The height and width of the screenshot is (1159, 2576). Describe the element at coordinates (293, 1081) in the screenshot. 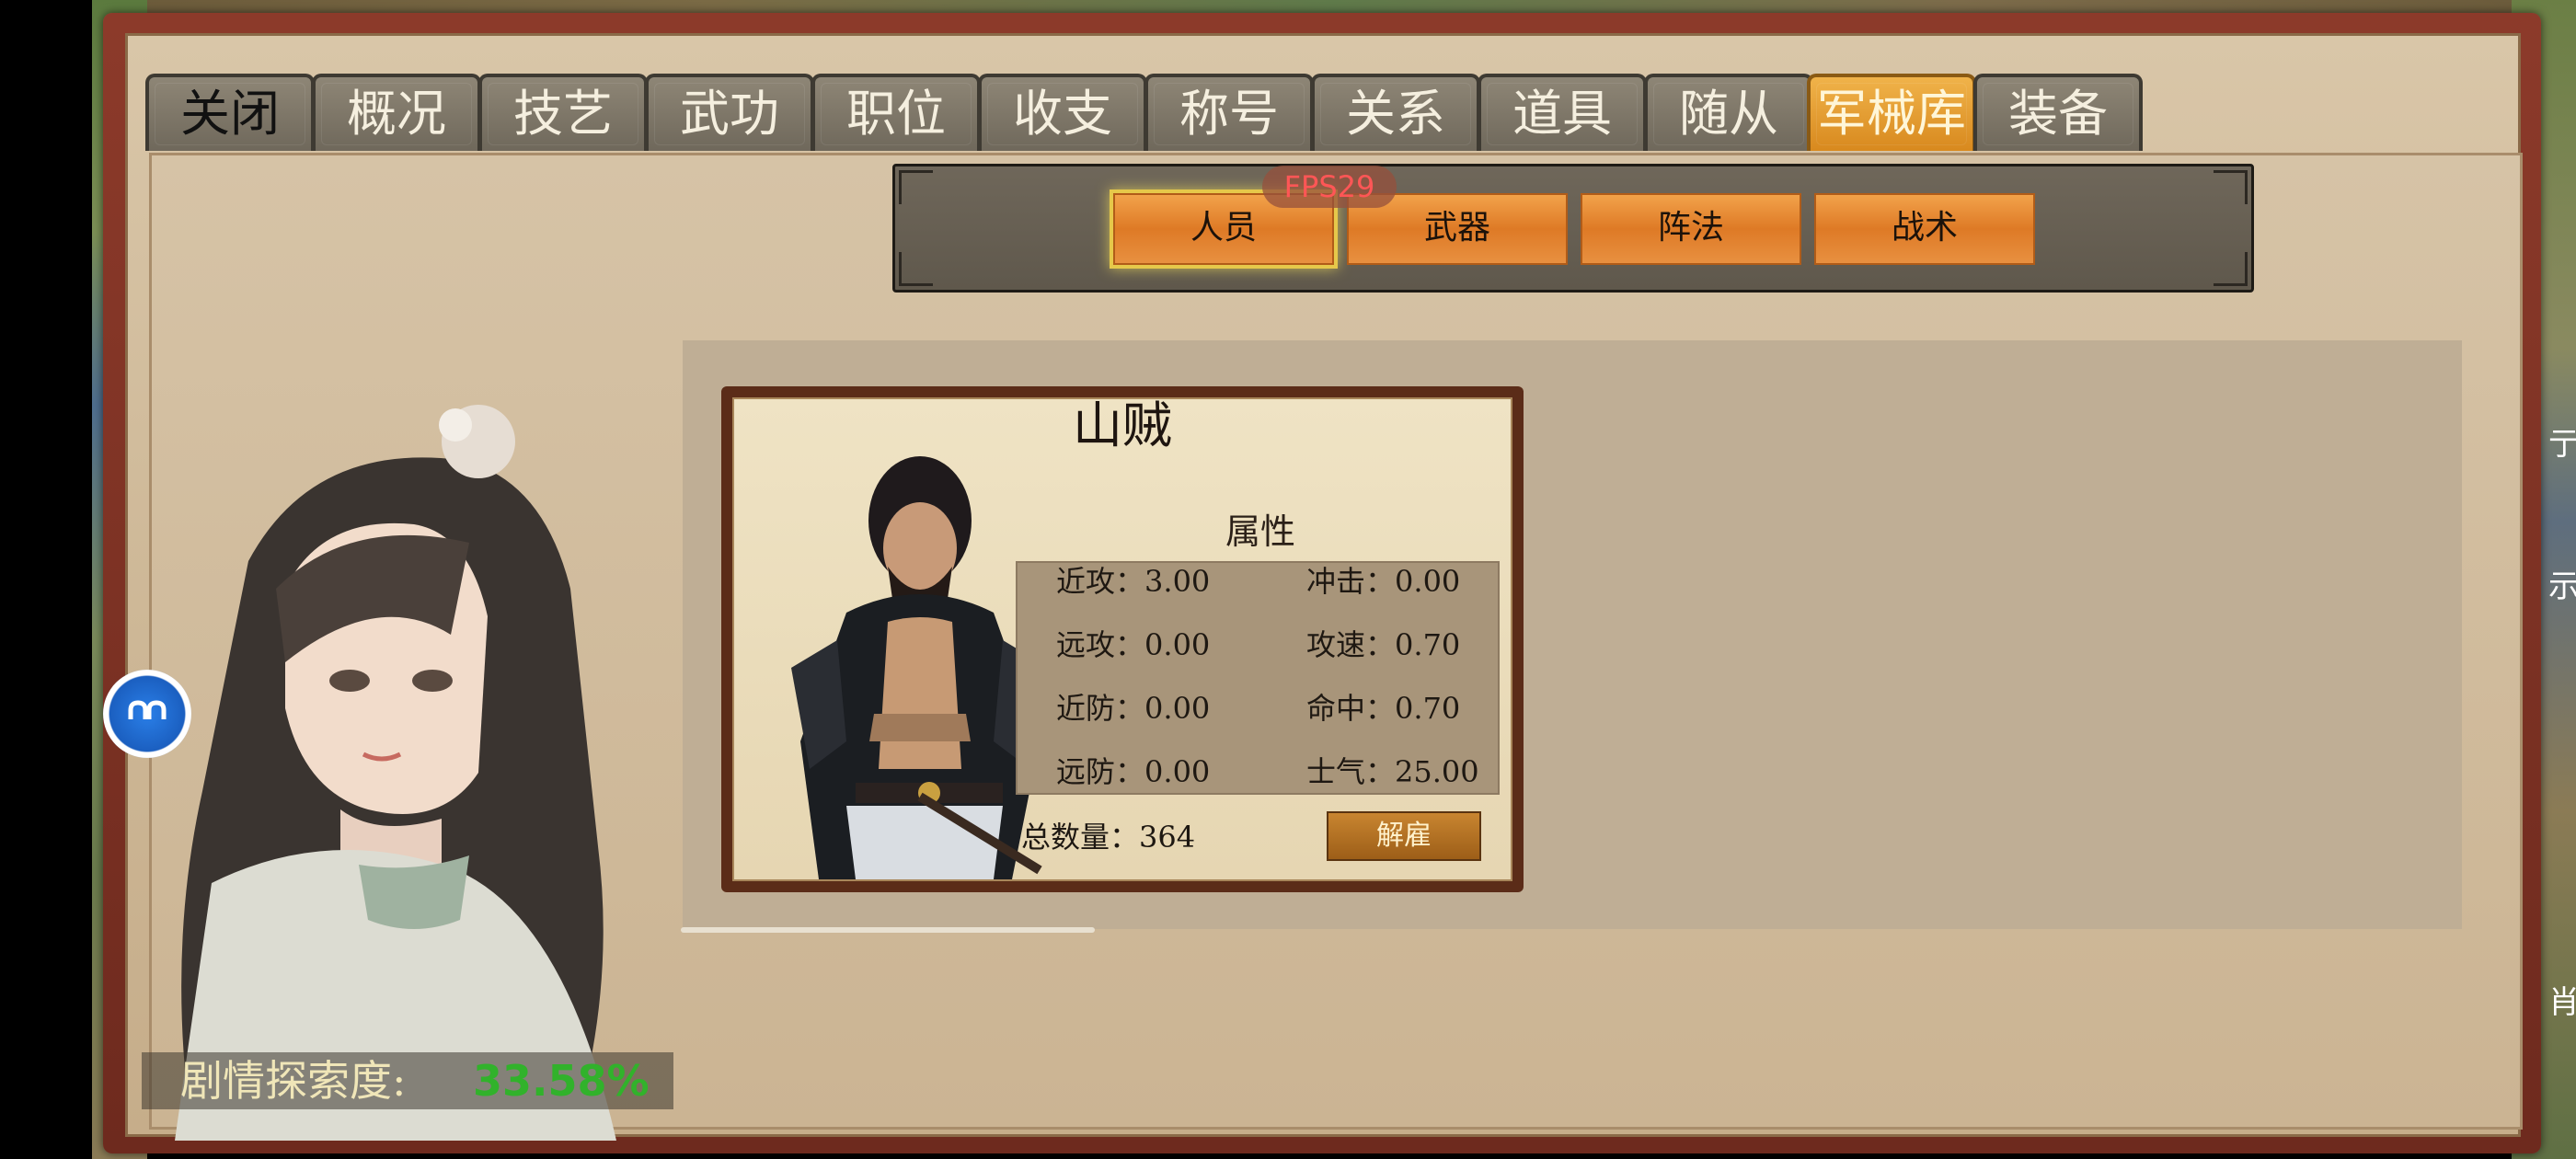

I see `story-progress-label: 剧情探索度:` at that location.